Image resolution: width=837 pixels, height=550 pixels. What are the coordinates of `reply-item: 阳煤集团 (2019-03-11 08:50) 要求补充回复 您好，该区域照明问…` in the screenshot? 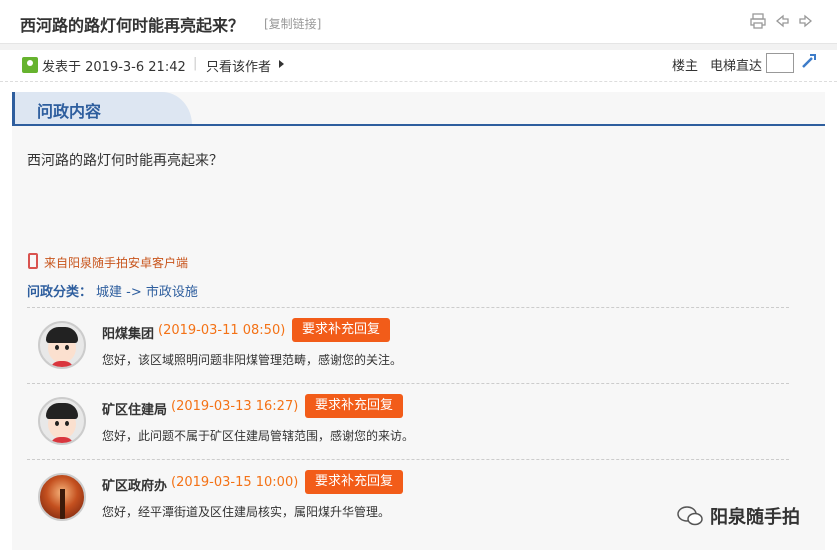 It's located at (408, 345).